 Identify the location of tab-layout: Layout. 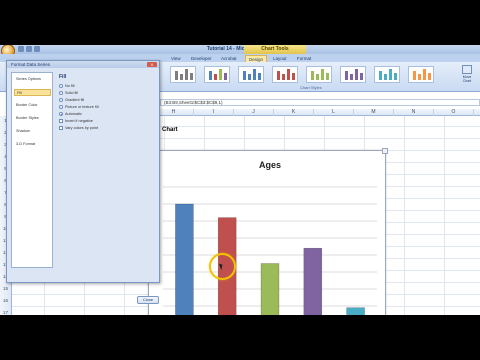
(280, 58).